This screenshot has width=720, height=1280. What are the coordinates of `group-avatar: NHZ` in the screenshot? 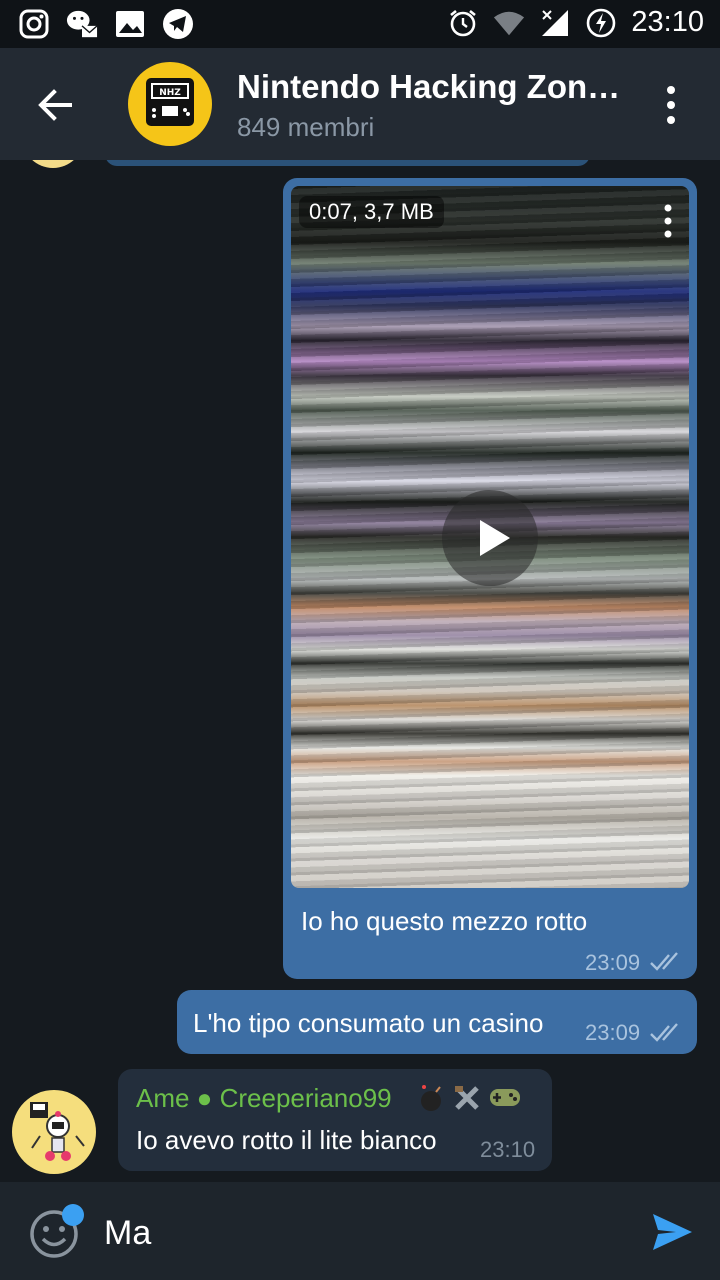 It's located at (170, 104).